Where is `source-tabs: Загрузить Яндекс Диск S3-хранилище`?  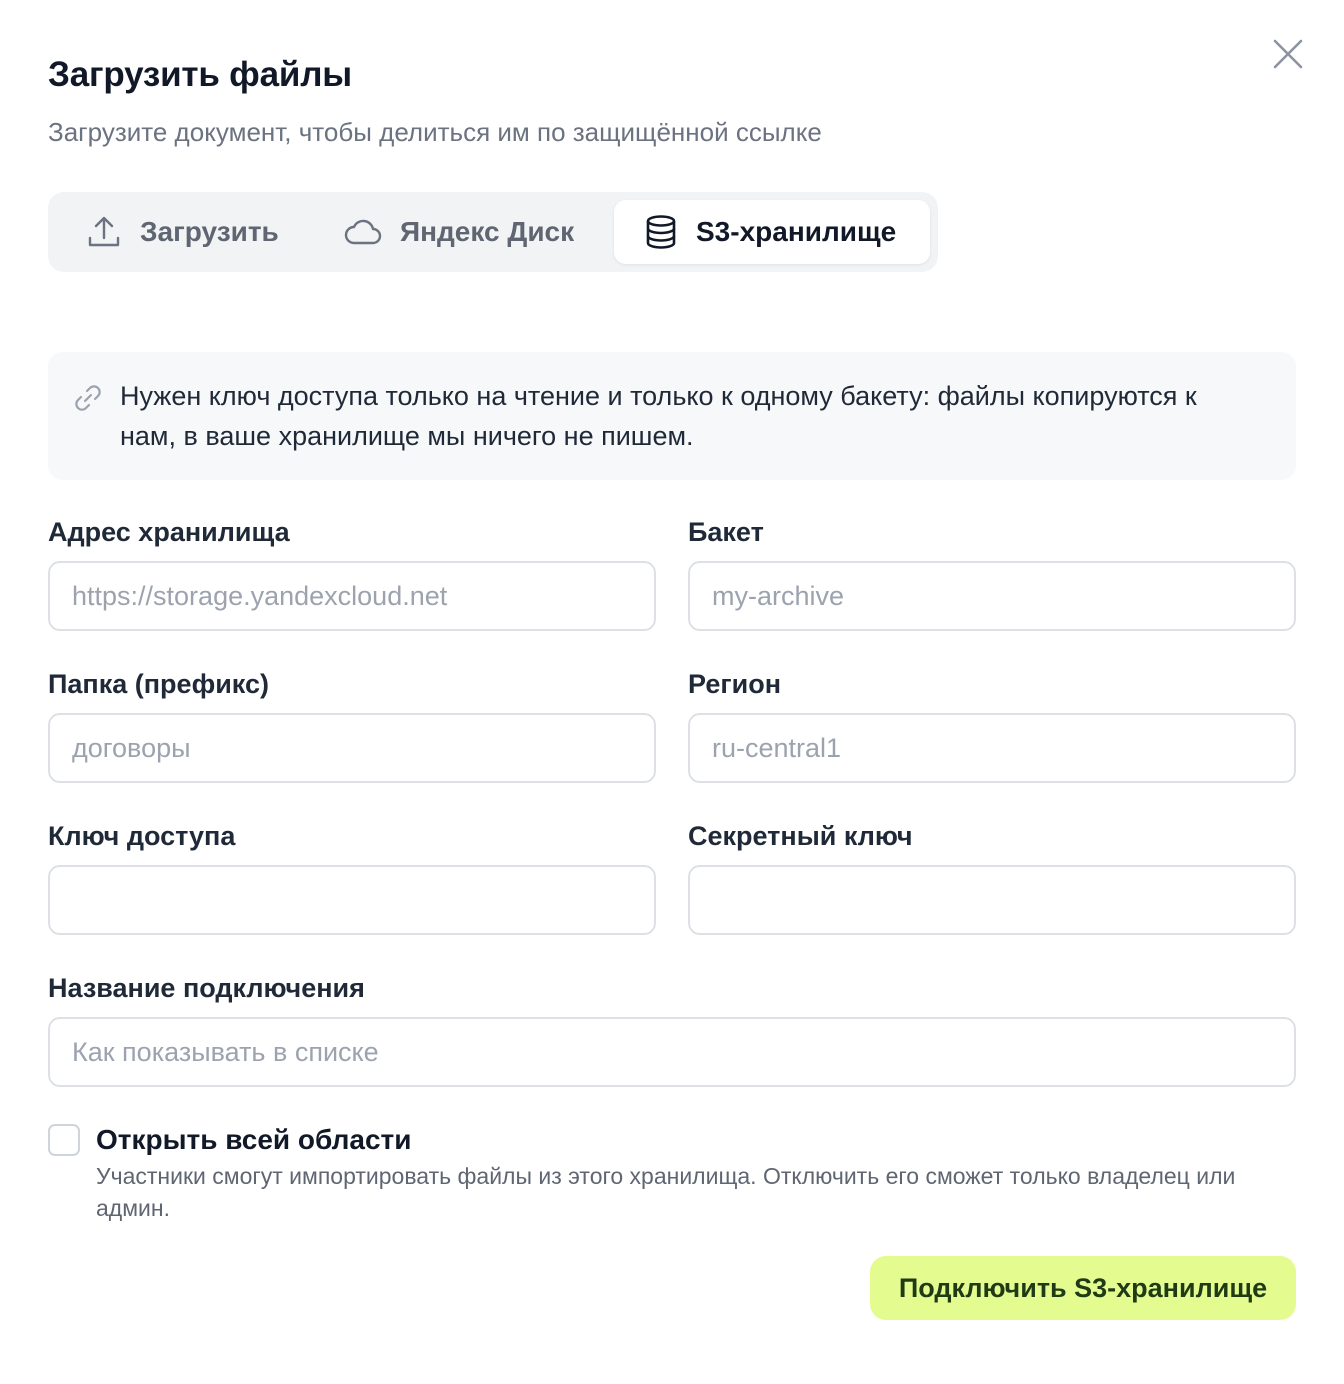
source-tabs: Загрузить Яндекс Диск S3-хранилище is located at coordinates (493, 232).